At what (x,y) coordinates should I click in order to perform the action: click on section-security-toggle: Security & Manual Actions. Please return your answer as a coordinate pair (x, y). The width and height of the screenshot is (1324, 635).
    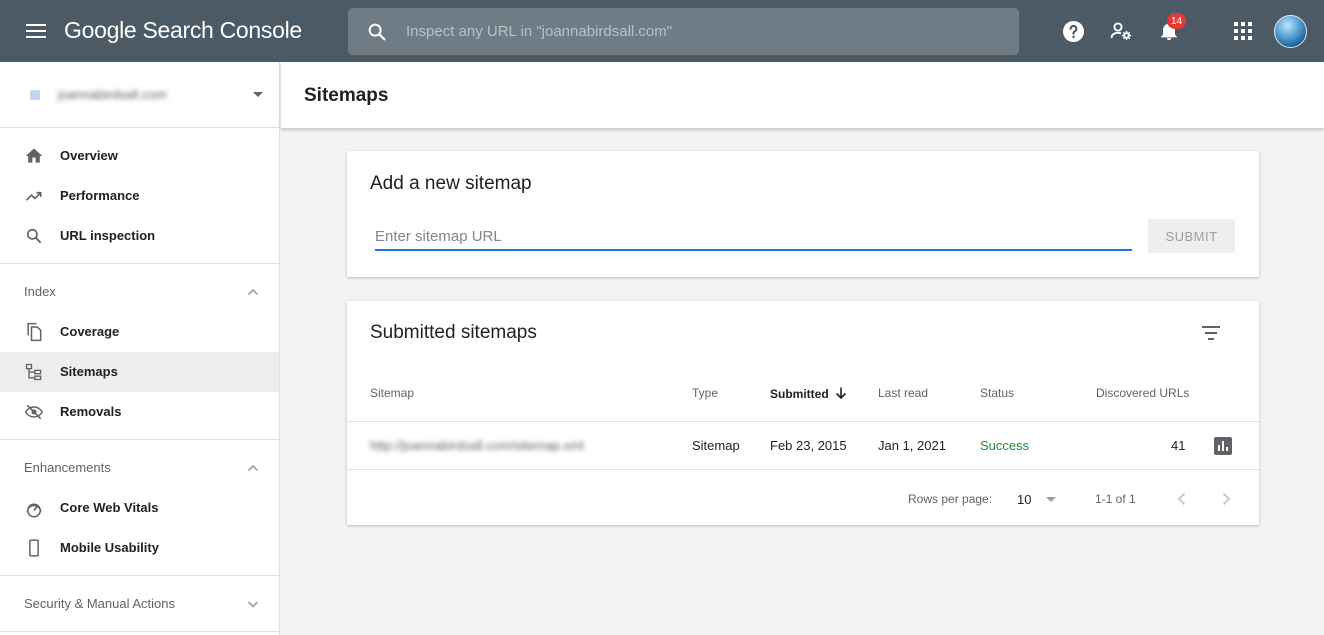
    Looking at the image, I should click on (139, 604).